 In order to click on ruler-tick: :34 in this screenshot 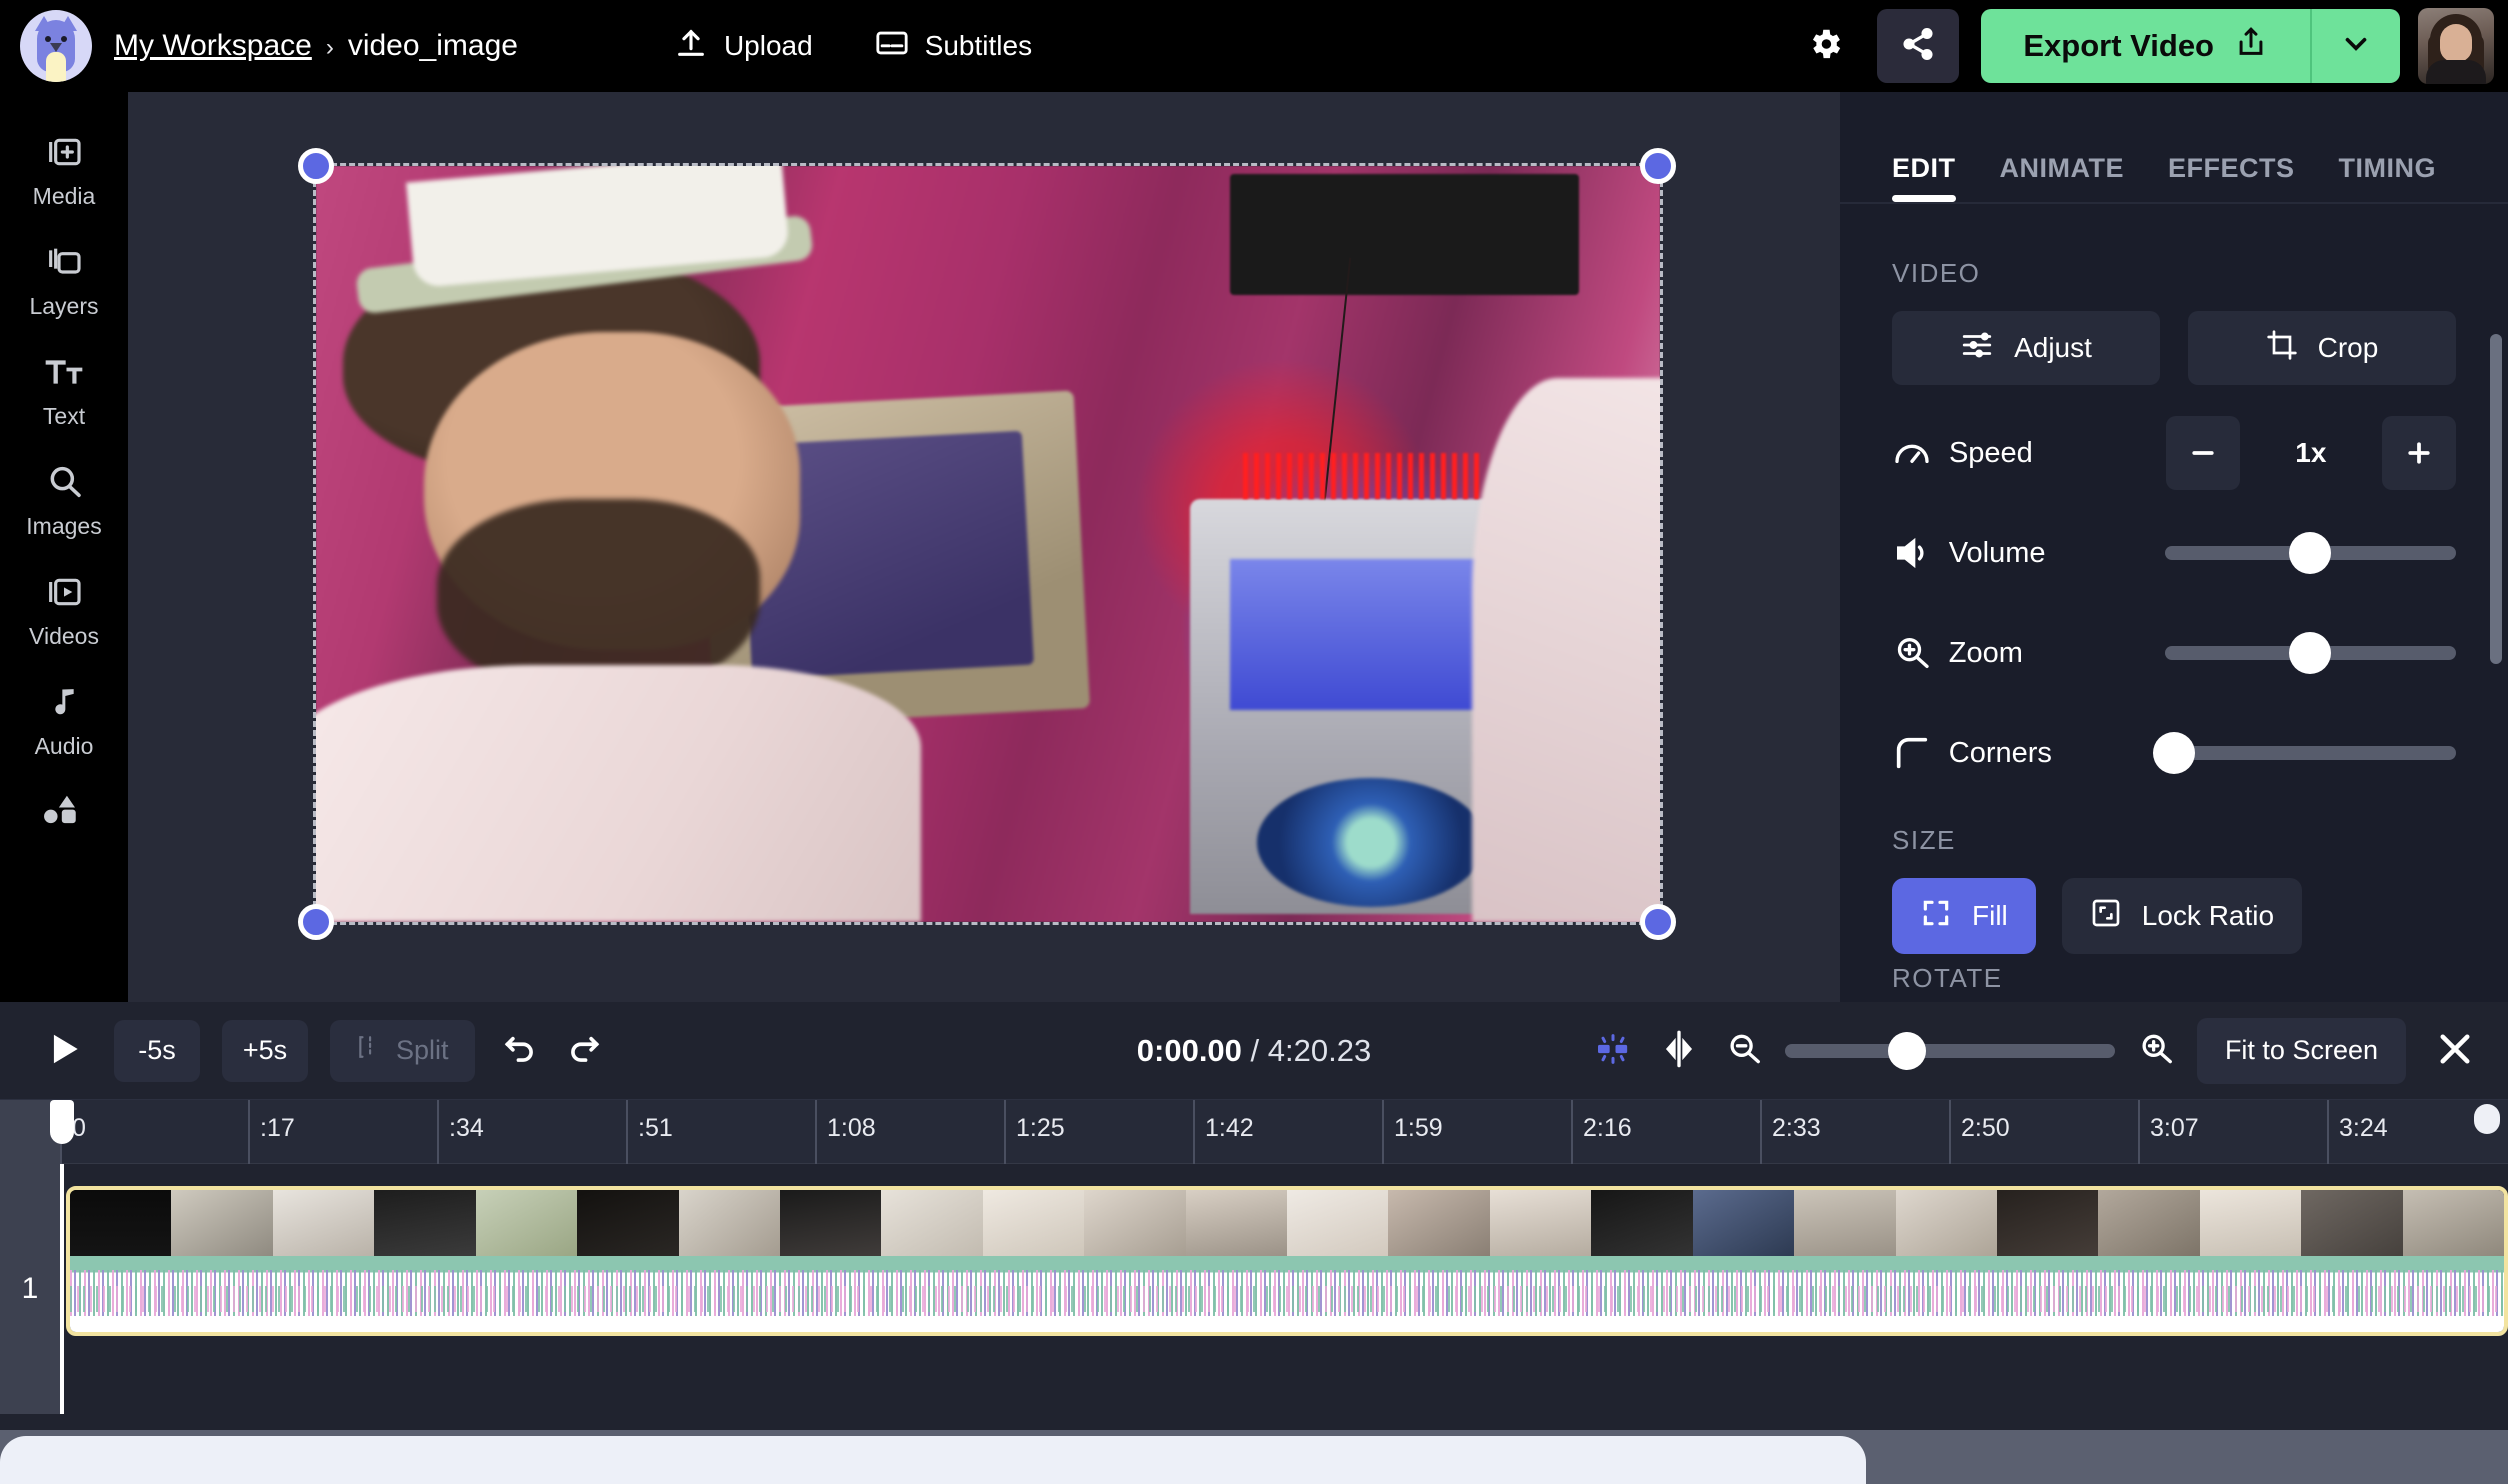, I will do `click(460, 1132)`.